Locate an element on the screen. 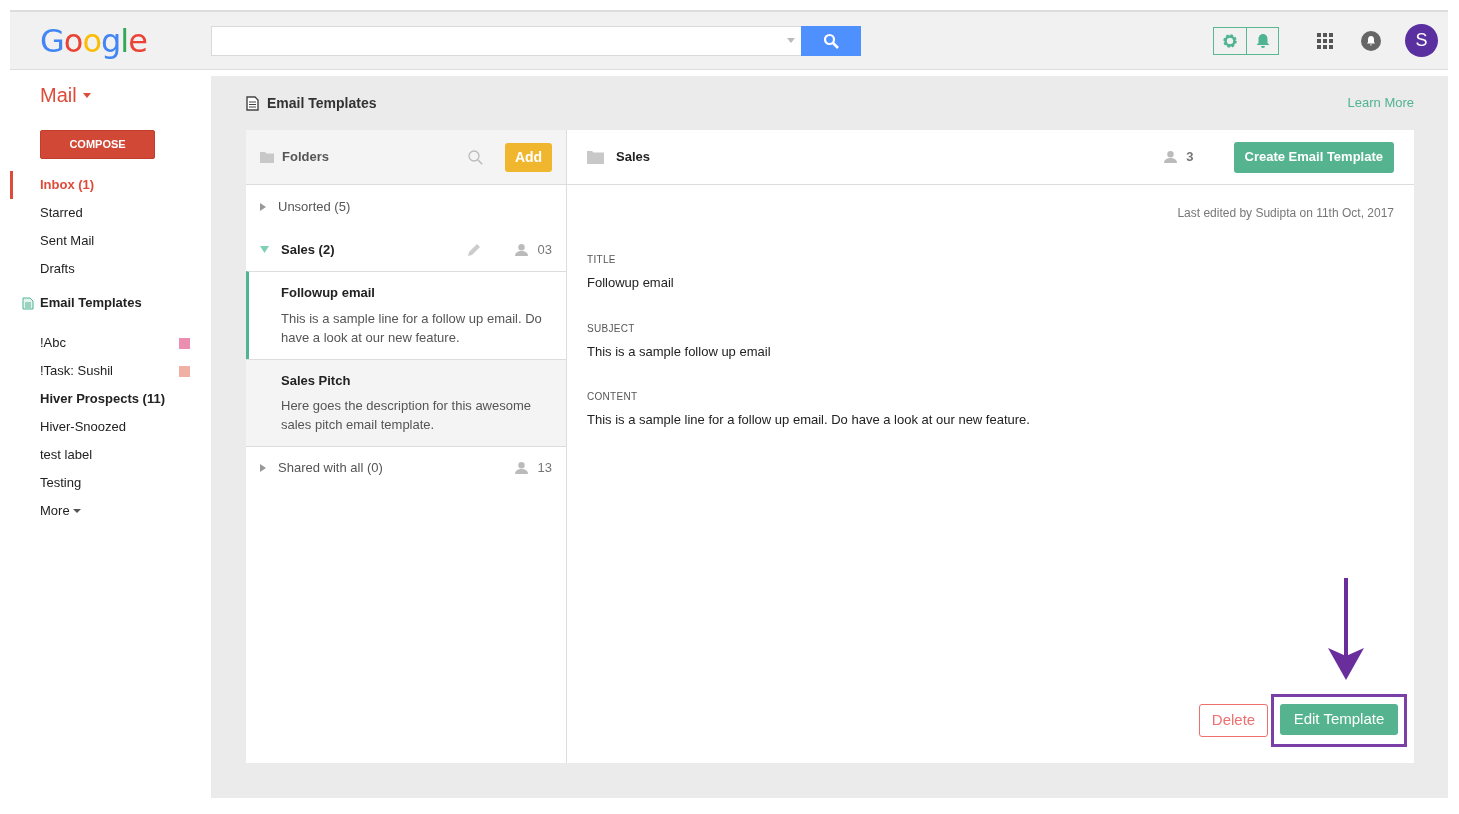 Image resolution: width=1459 pixels, height=814 pixels. nav-item: Starred is located at coordinates (110, 213).